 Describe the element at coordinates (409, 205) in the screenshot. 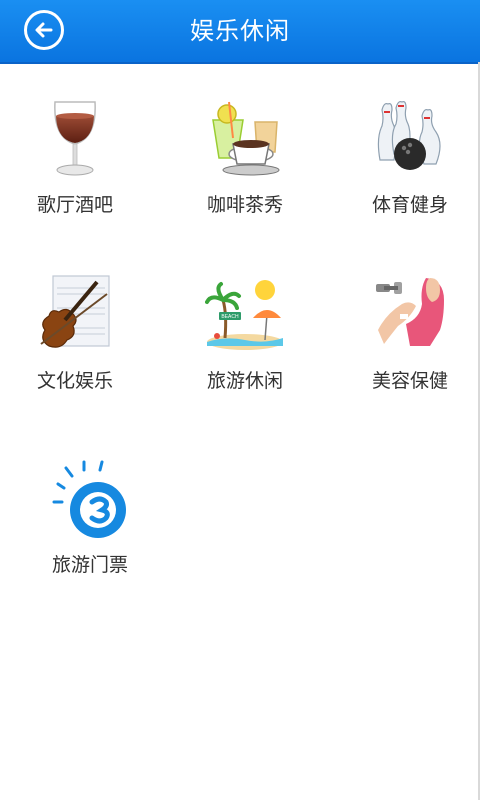

I see `category-label: 体育健身` at that location.